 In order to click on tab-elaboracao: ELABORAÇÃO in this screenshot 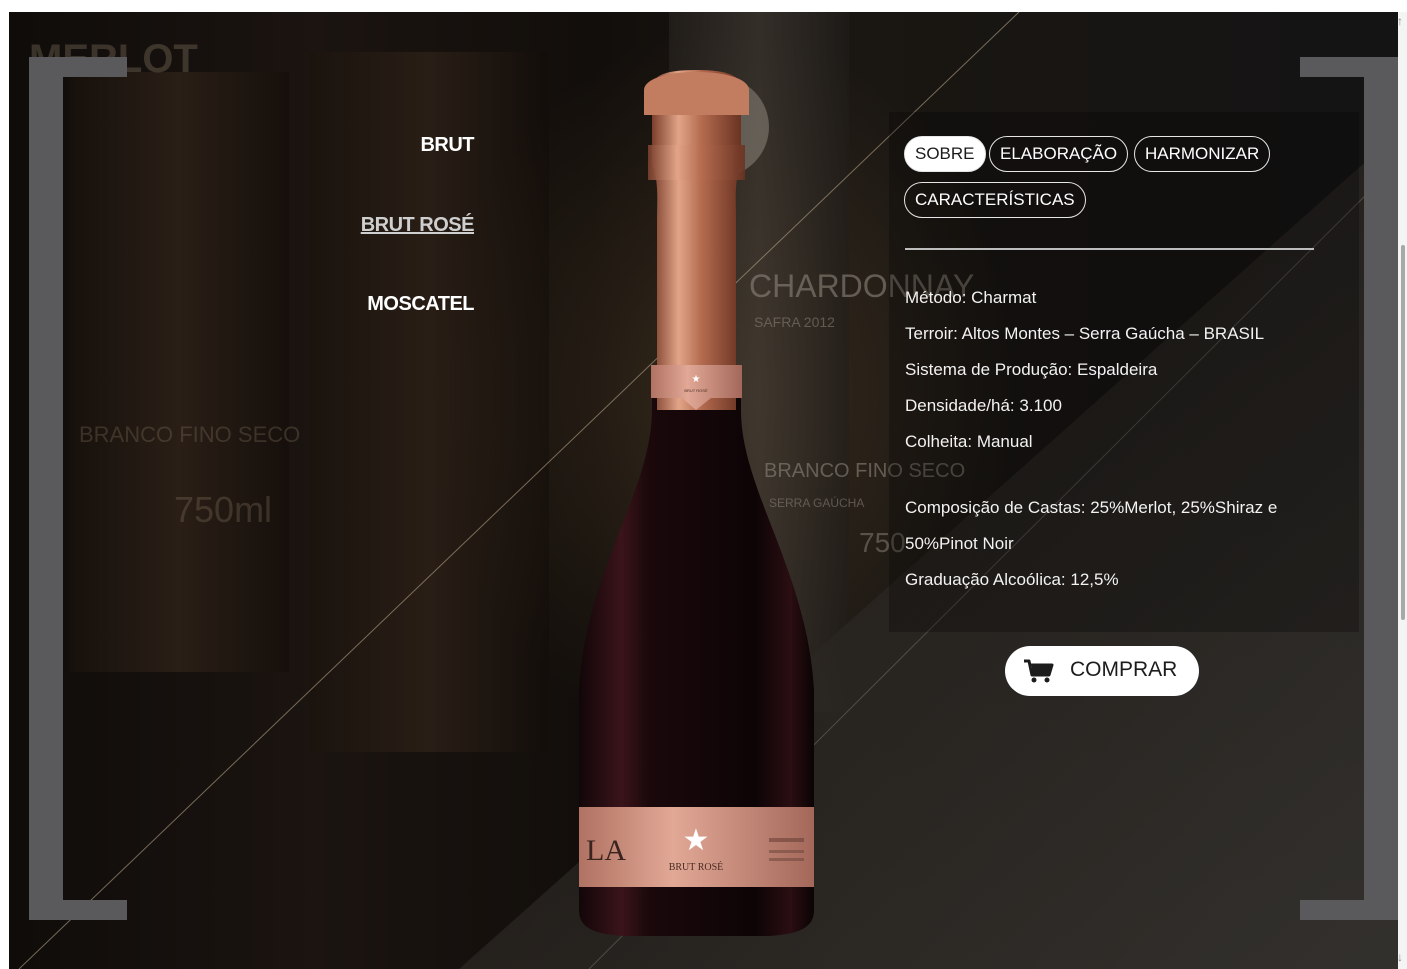, I will do `click(1059, 154)`.